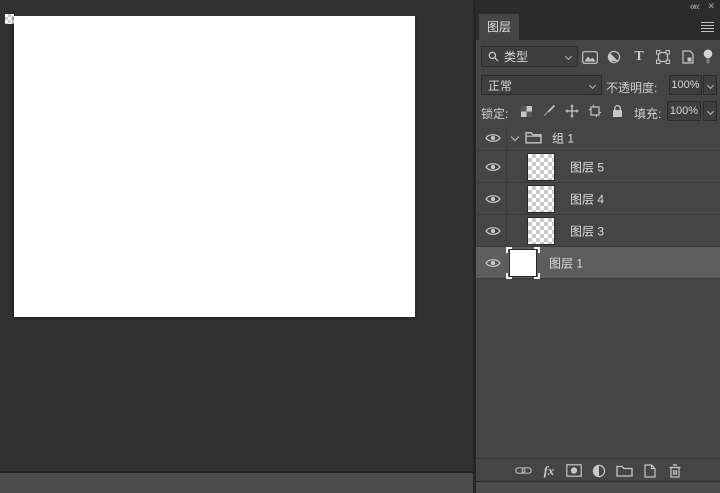  Describe the element at coordinates (495, 114) in the screenshot. I see `lock-label: 锁定:` at that location.